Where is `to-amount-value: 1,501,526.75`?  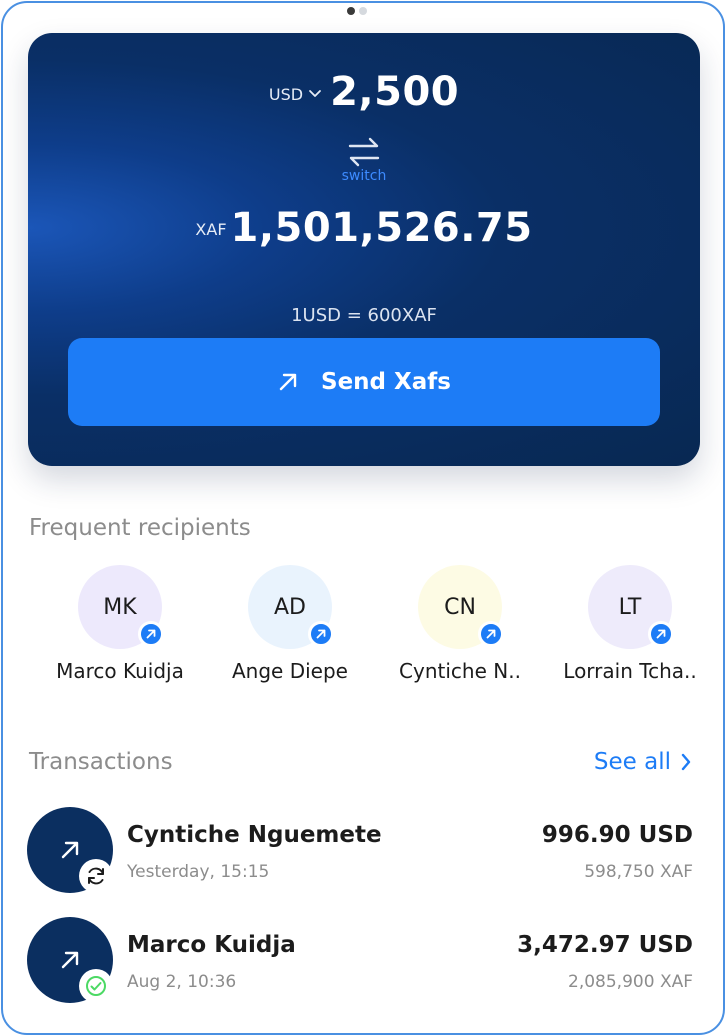 to-amount-value: 1,501,526.75 is located at coordinates (381, 228).